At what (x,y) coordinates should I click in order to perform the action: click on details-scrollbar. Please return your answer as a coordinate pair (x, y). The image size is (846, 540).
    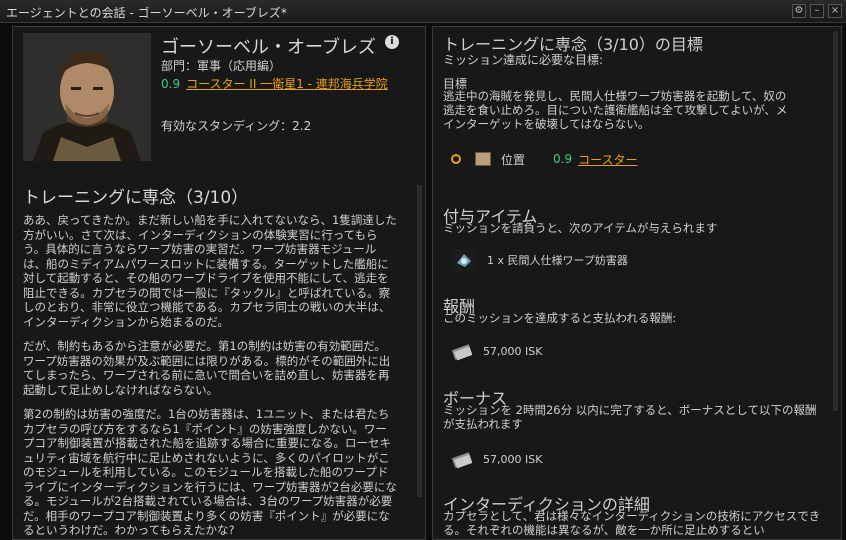
    Looking at the image, I should click on (835, 221).